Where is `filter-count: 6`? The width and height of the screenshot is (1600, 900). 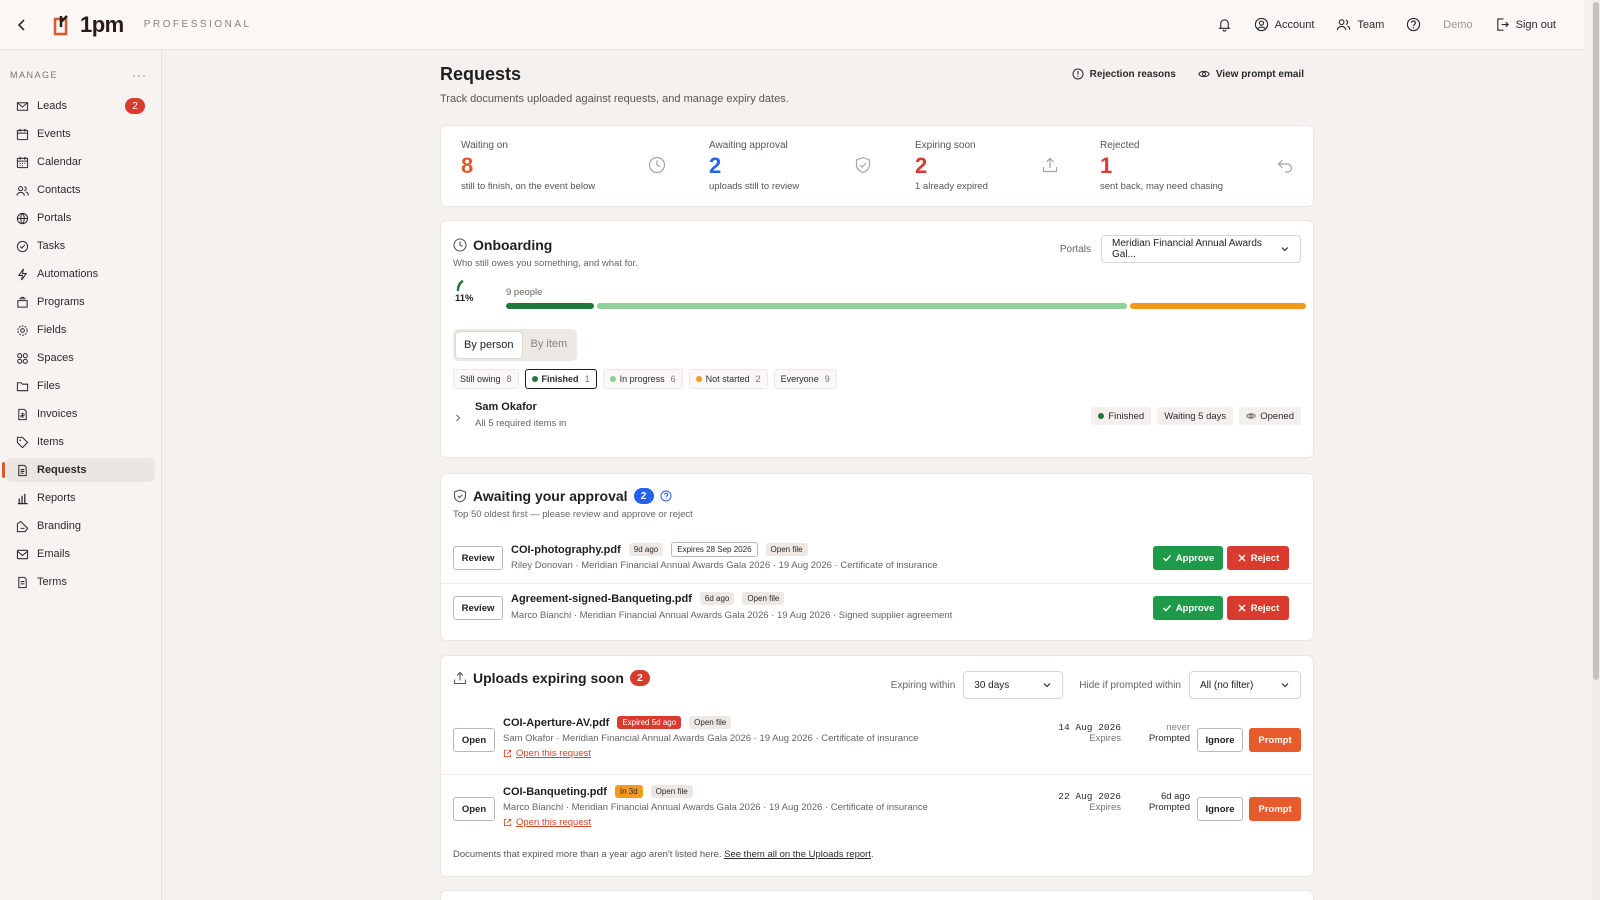
filter-count: 6 is located at coordinates (673, 379).